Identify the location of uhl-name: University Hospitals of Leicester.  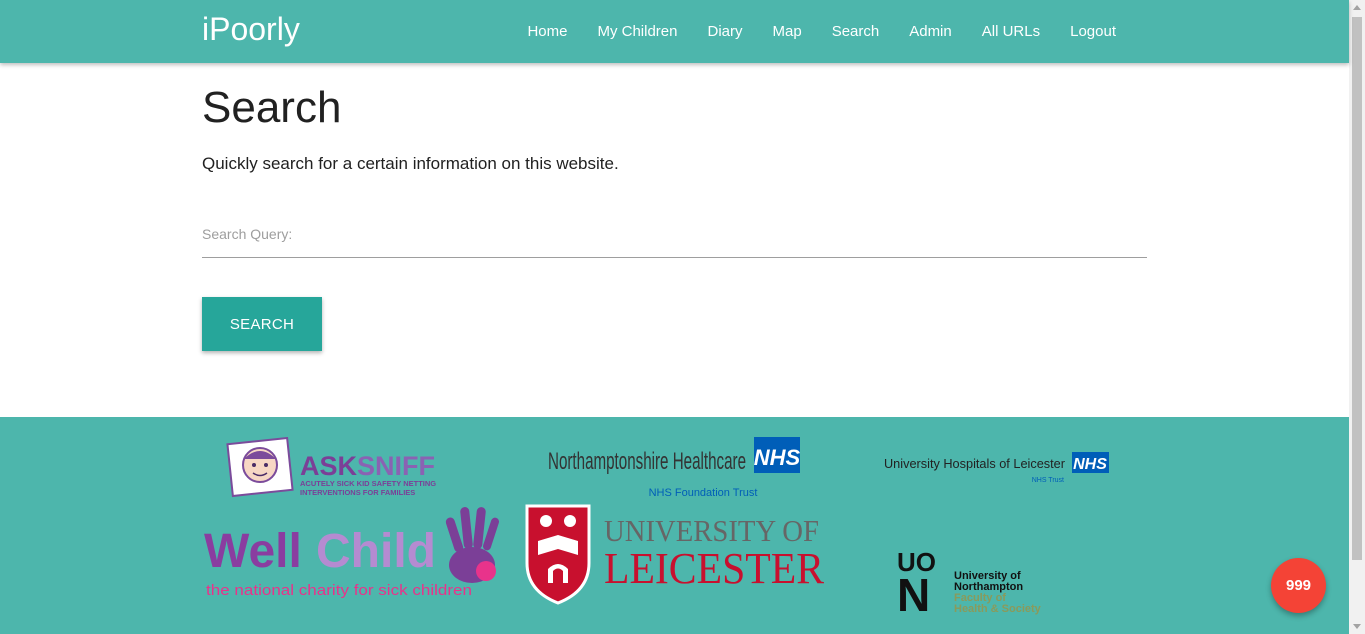
(975, 463).